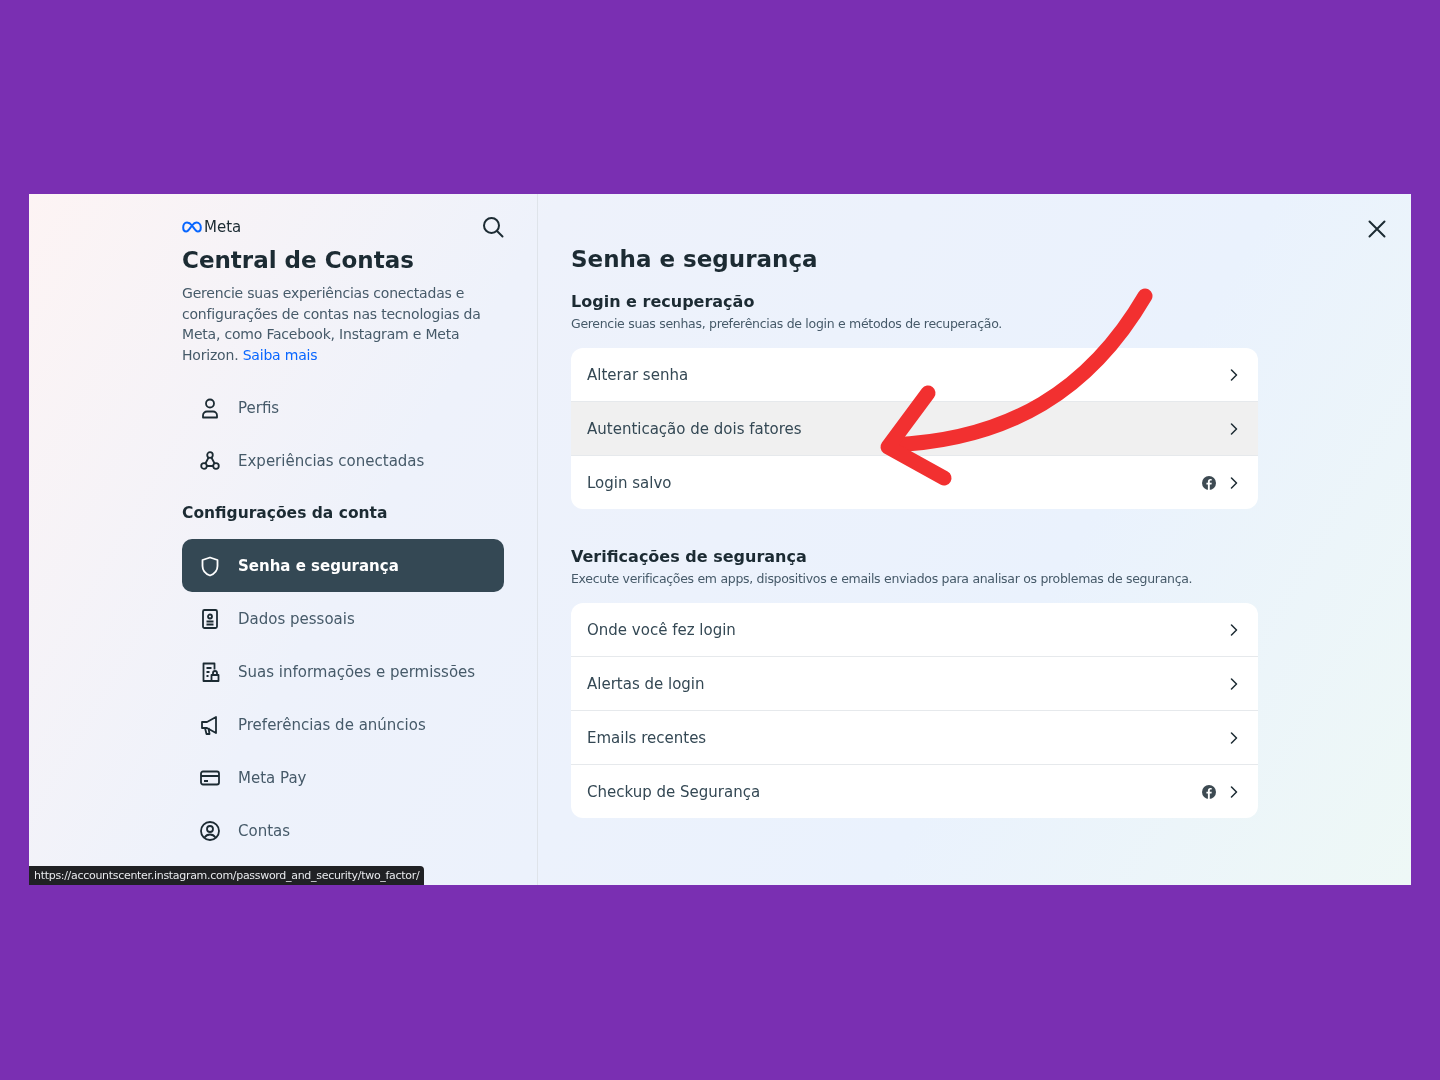  Describe the element at coordinates (914, 428) in the screenshot. I see `settings-row: Autenticação de dois fatores` at that location.